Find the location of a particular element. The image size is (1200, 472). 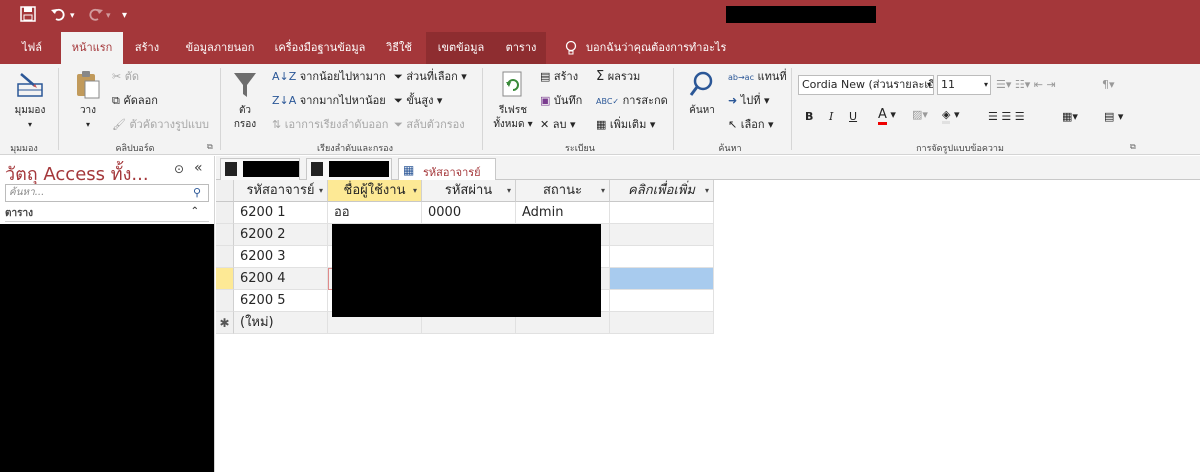

doc-tab-active: ▦ รหัสอาจารย์ is located at coordinates (447, 170).